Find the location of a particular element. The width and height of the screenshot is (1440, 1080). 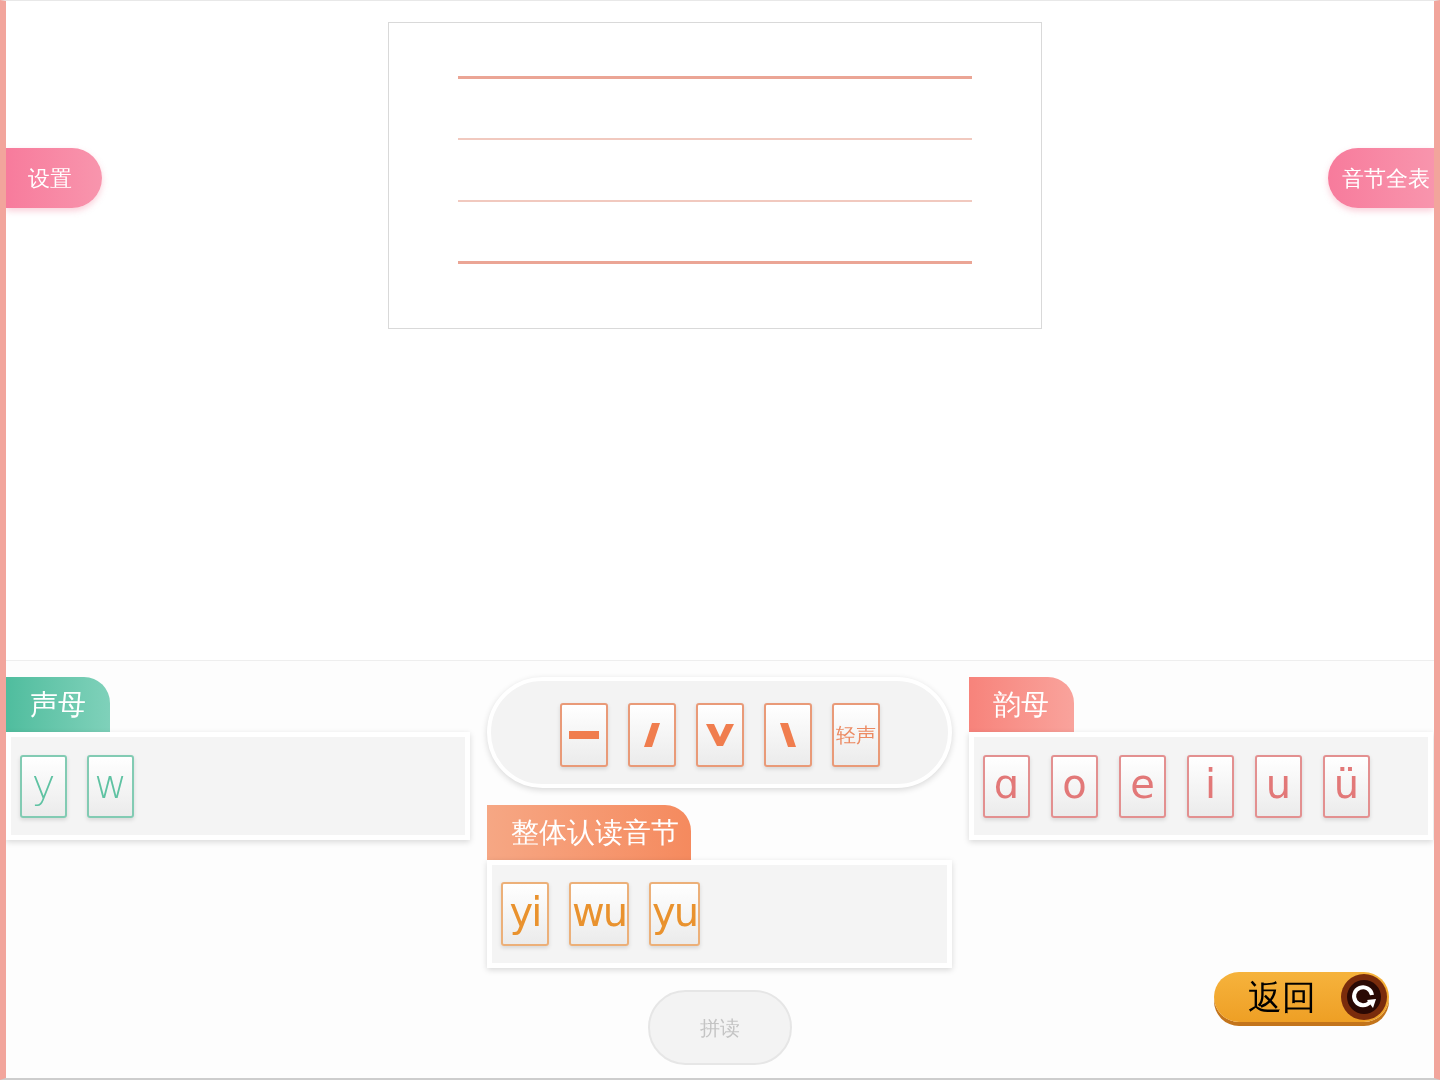

letter-button: y is located at coordinates (43, 786).